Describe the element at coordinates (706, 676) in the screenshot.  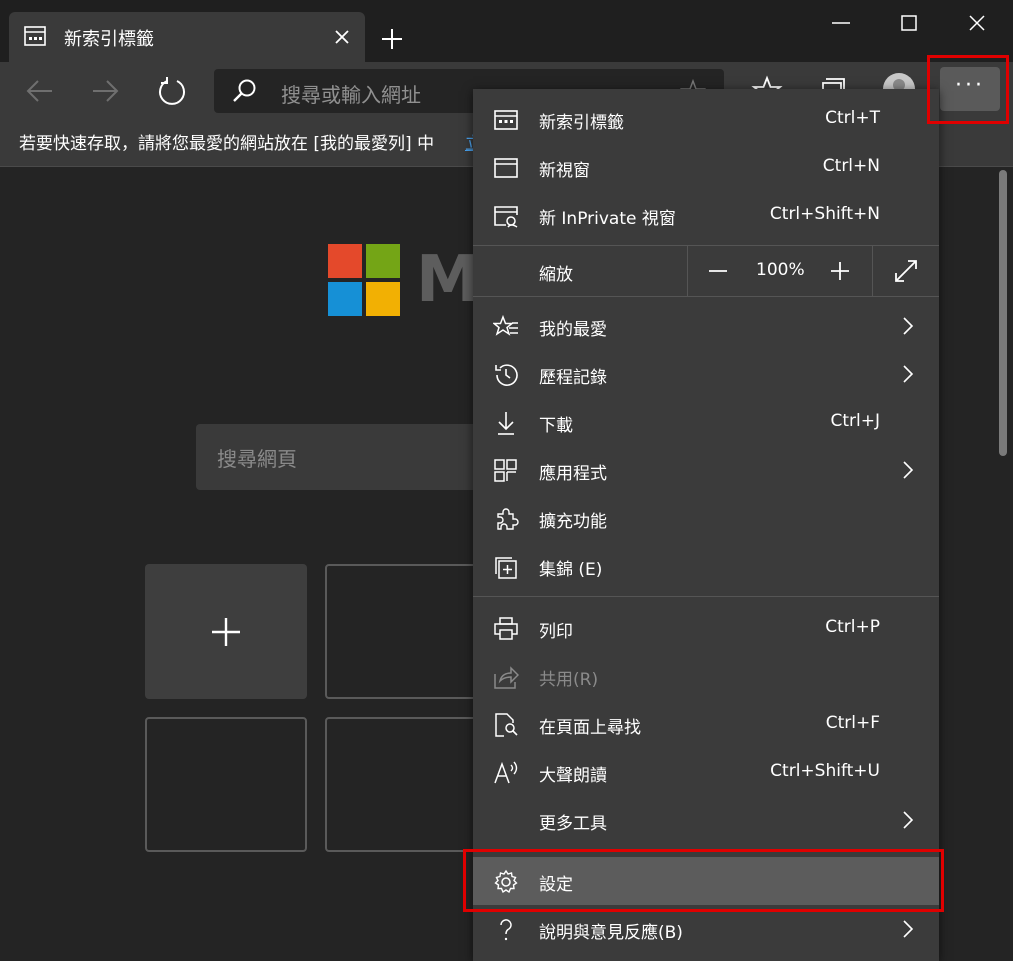
I see `menu-item-share: 共用(R)` at that location.